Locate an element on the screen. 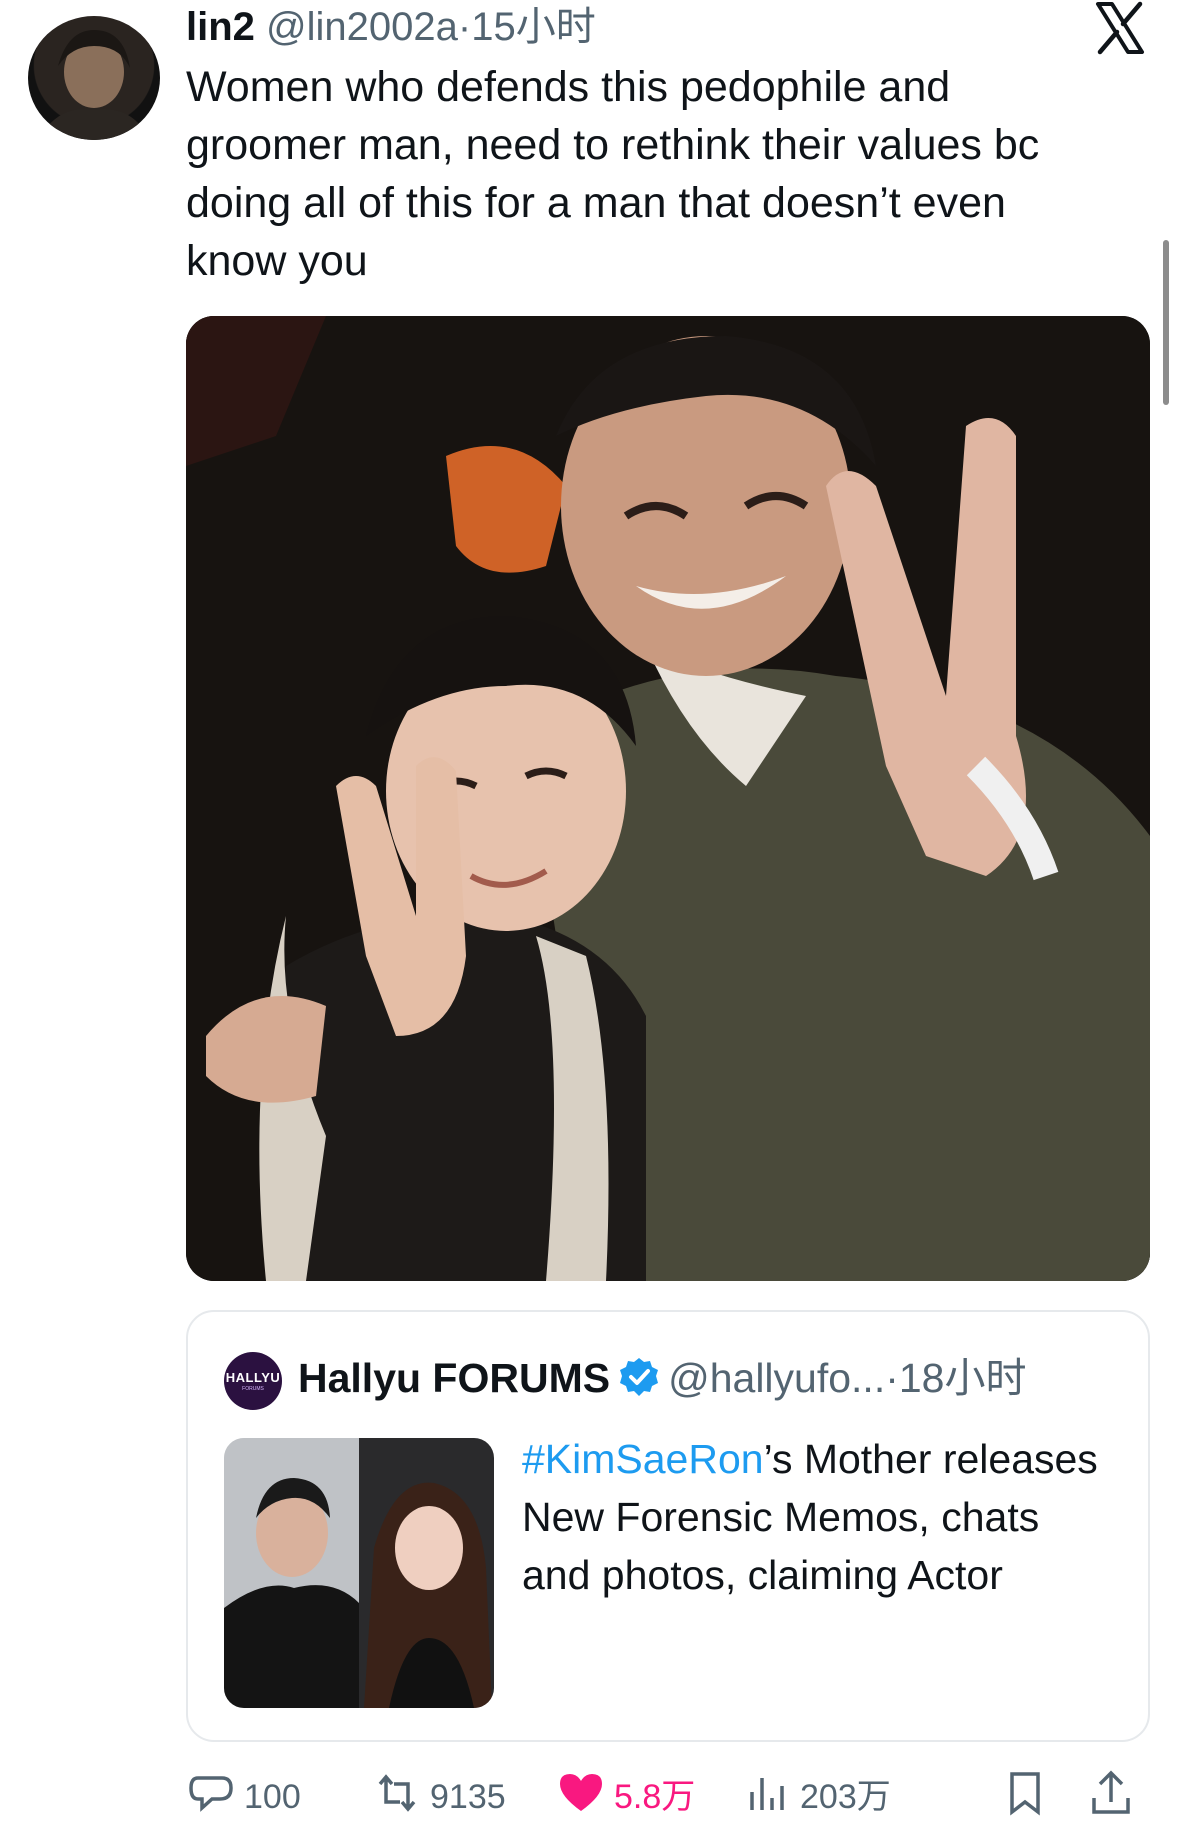  quote-thumbnail is located at coordinates (359, 1573).